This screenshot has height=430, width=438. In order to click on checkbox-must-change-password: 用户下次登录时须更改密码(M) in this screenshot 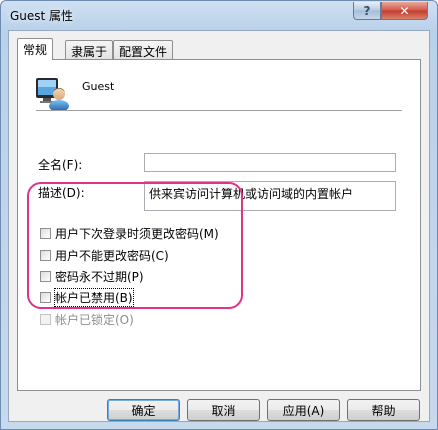, I will do `click(129, 233)`.